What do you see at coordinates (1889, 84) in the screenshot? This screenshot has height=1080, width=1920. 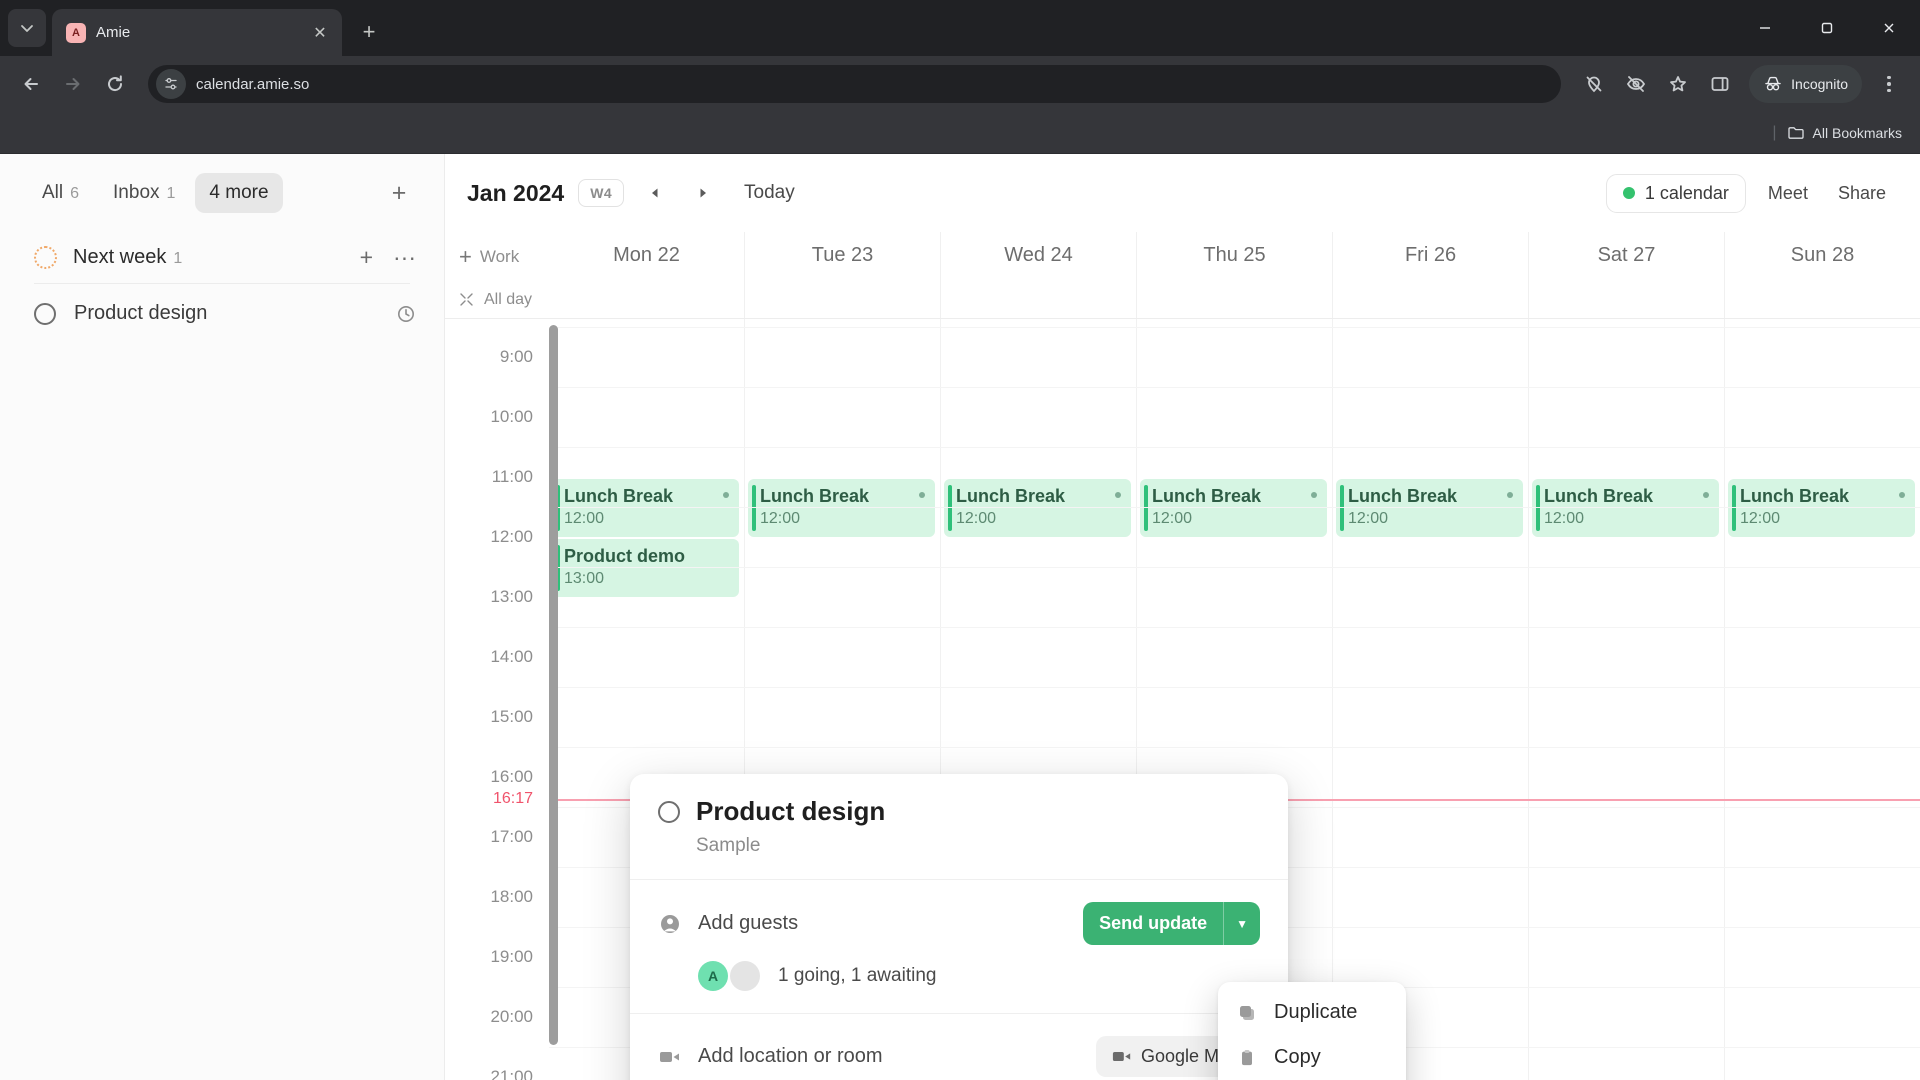 I see `chrome-menu-button` at bounding box center [1889, 84].